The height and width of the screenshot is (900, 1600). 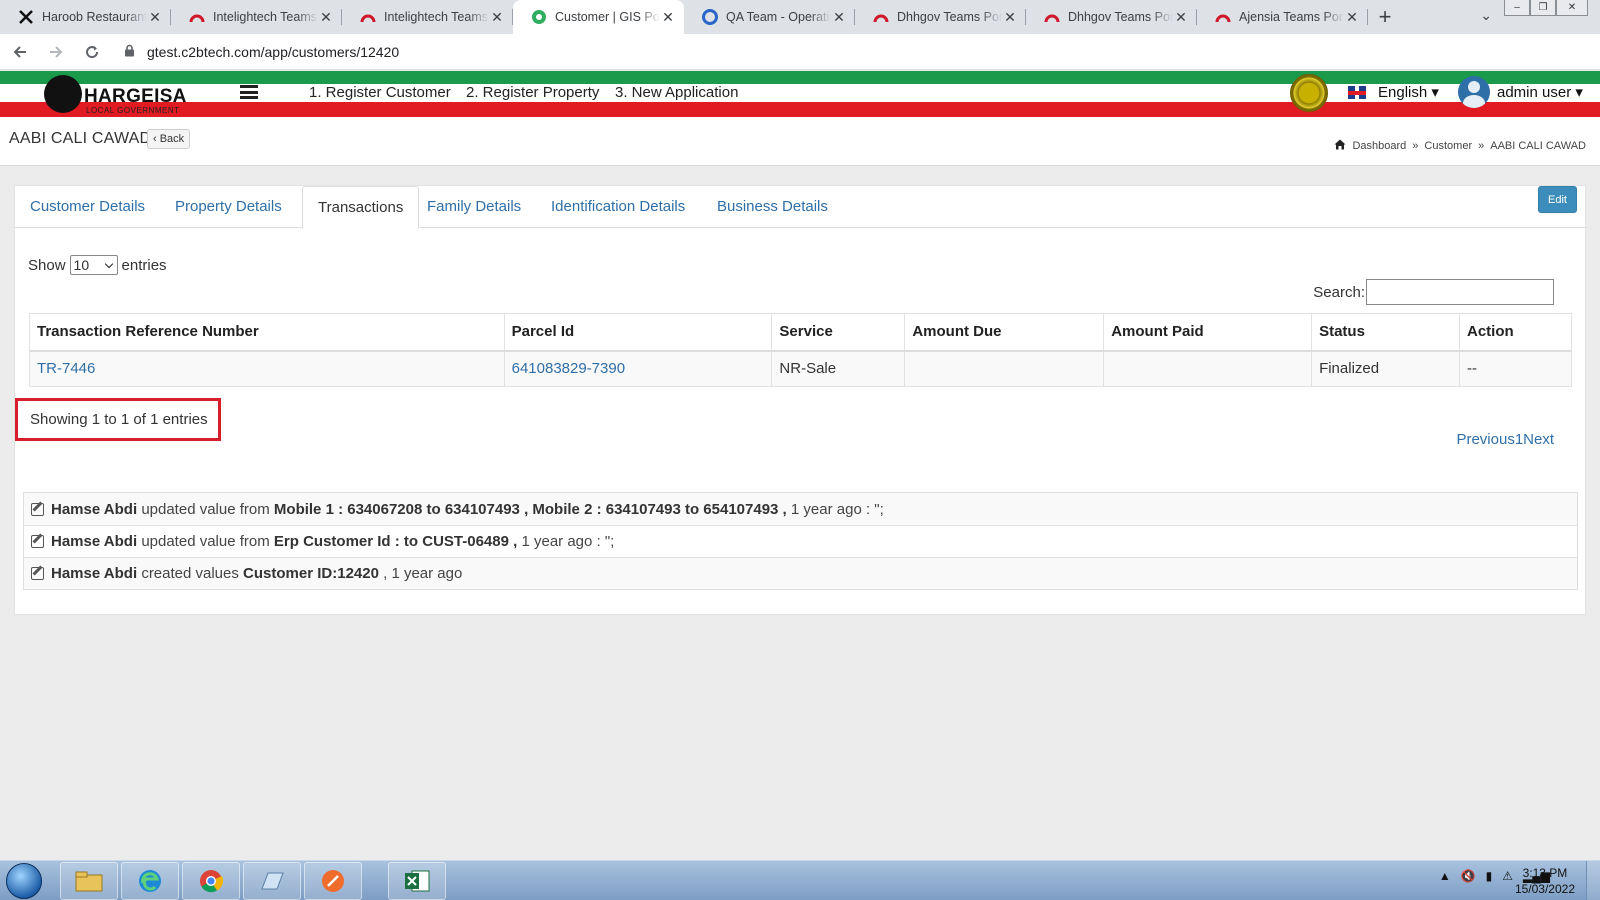 I want to click on breadcrumb-customer: Customer, so click(x=1448, y=146).